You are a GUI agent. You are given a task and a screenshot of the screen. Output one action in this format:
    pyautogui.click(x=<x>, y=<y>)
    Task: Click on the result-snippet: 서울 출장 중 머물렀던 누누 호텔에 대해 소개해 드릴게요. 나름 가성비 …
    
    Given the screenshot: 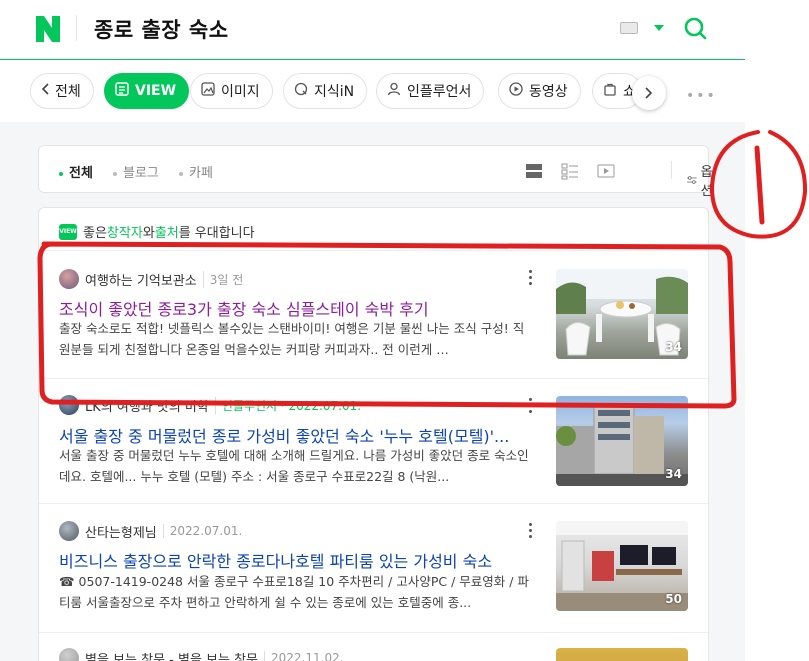 What is the action you would take?
    pyautogui.click(x=294, y=466)
    